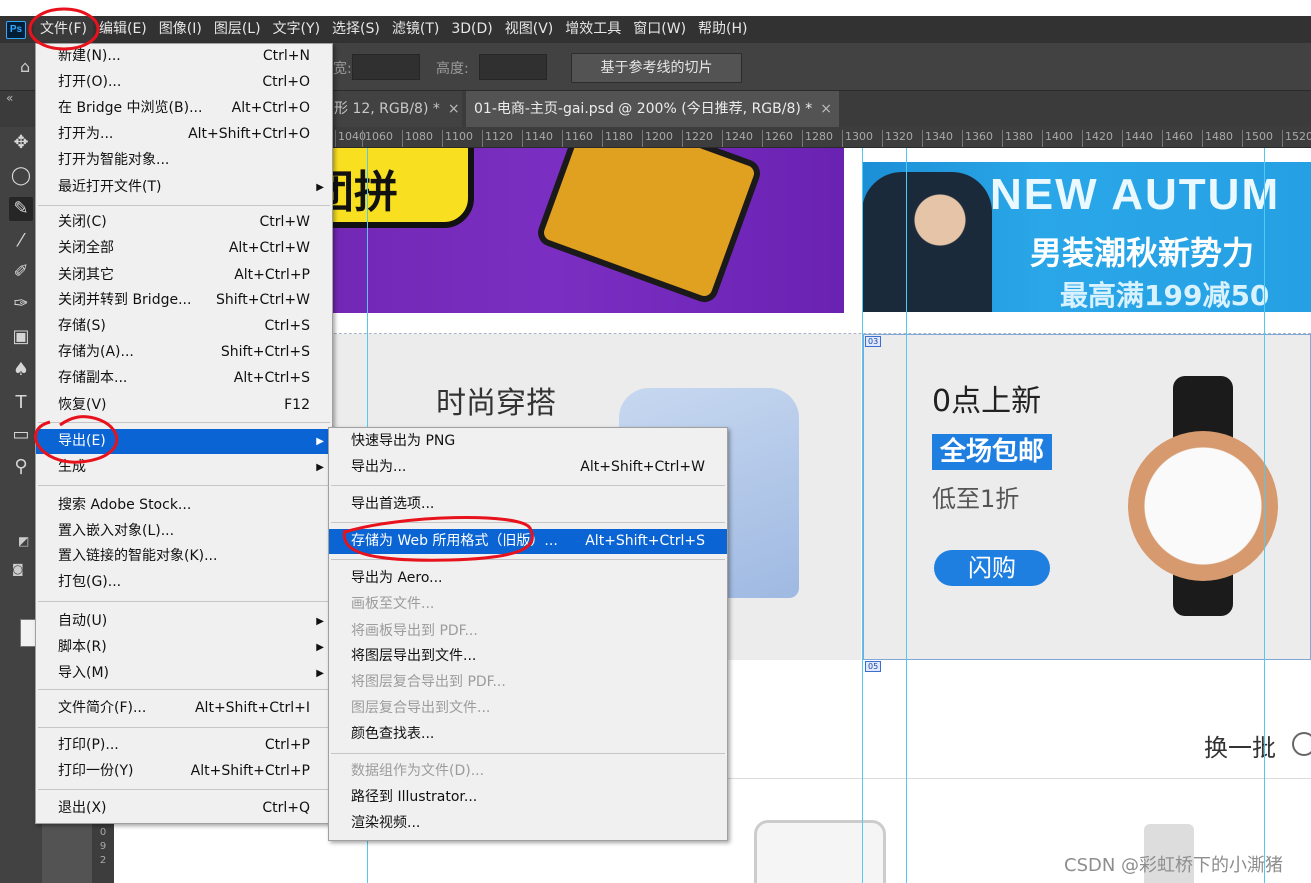 The width and height of the screenshot is (1311, 883). What do you see at coordinates (21, 370) in the screenshot?
I see `pen-tool-icon: ♠` at bounding box center [21, 370].